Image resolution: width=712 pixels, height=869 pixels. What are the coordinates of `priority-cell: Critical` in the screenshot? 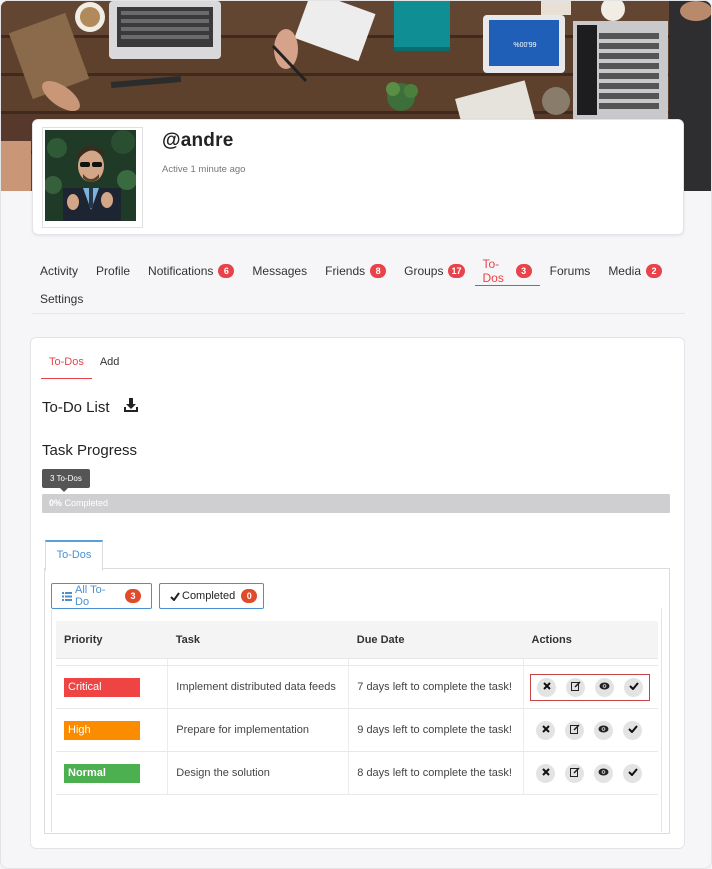 It's located at (112, 687).